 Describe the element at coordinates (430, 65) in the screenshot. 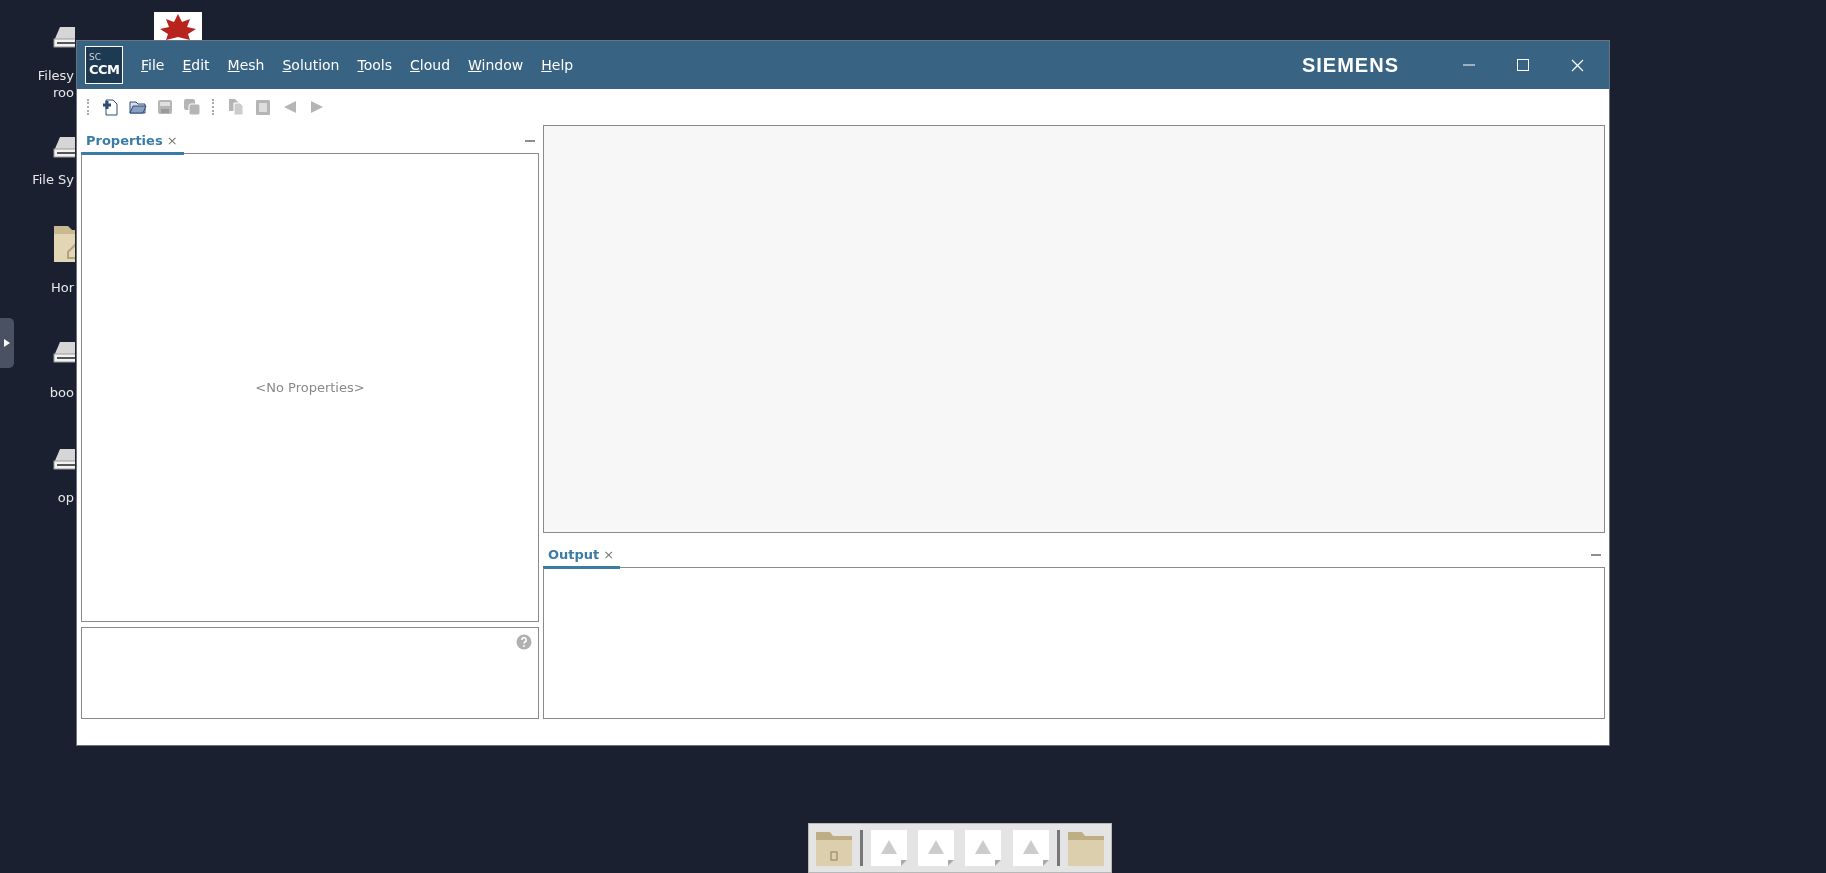

I see `menu-item: Cloud` at that location.